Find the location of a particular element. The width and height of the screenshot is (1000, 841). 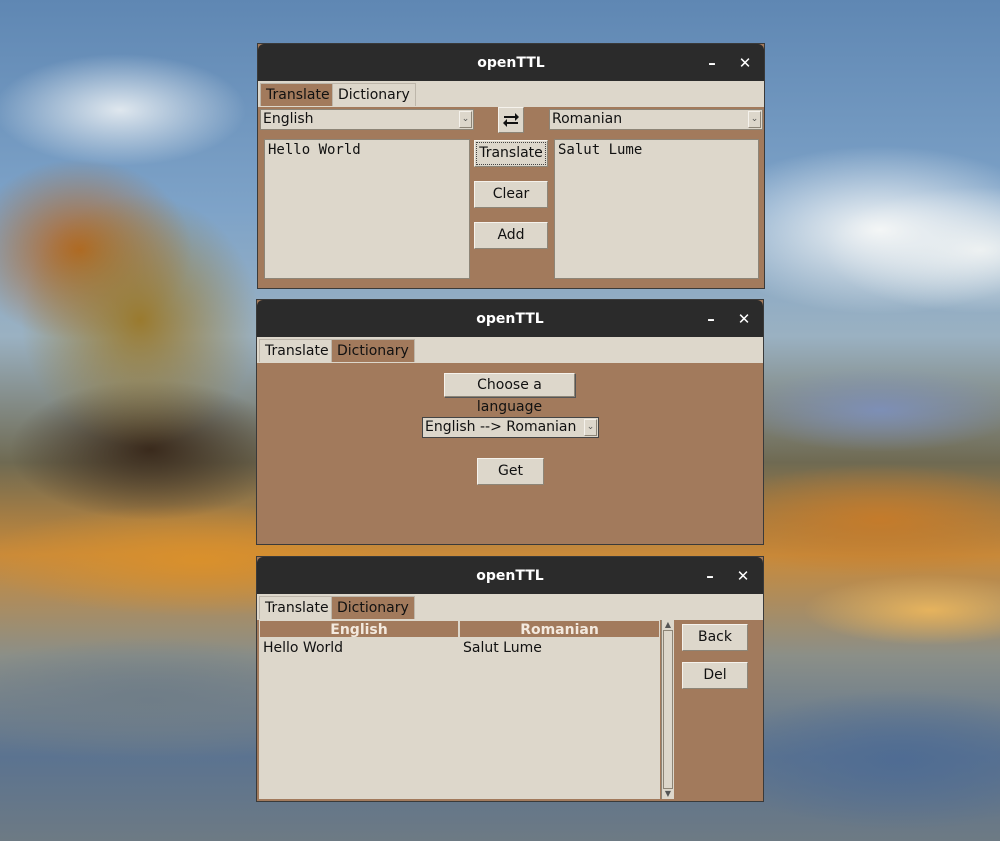

choose-language-button: Choose a language is located at coordinates (509, 394).